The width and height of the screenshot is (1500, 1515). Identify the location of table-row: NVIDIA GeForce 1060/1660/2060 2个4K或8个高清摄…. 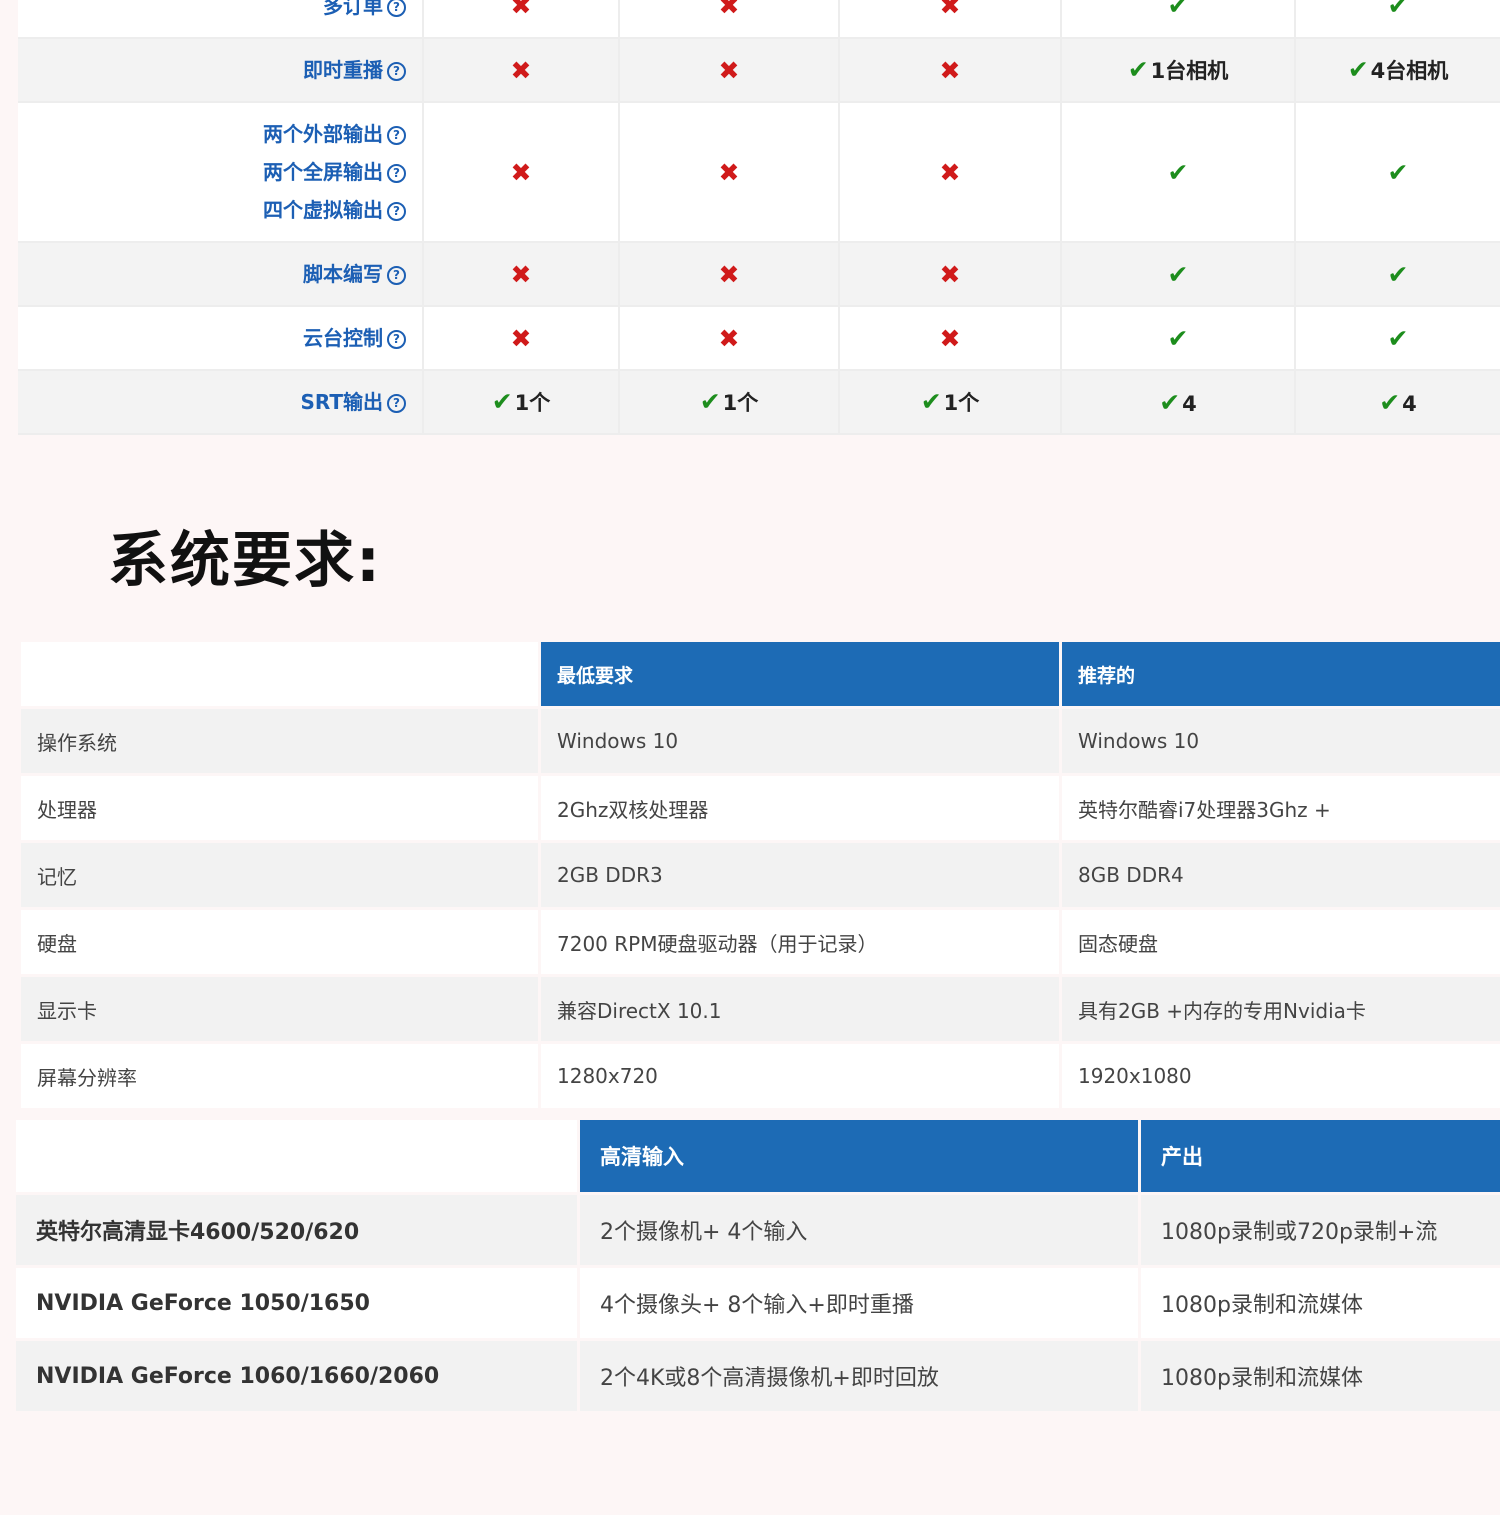
(758, 1376).